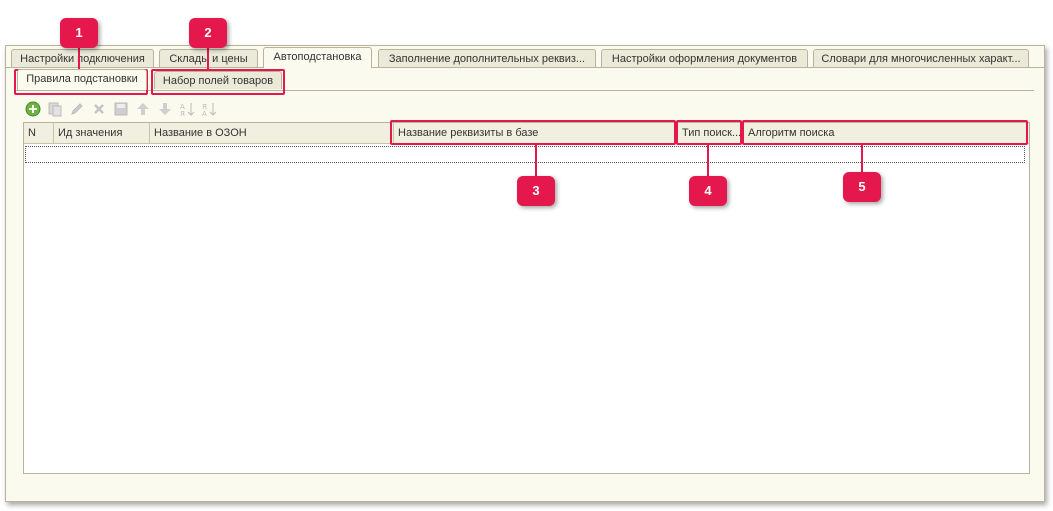 This screenshot has width=1053, height=511. What do you see at coordinates (525, 154) in the screenshot?
I see `table-row` at bounding box center [525, 154].